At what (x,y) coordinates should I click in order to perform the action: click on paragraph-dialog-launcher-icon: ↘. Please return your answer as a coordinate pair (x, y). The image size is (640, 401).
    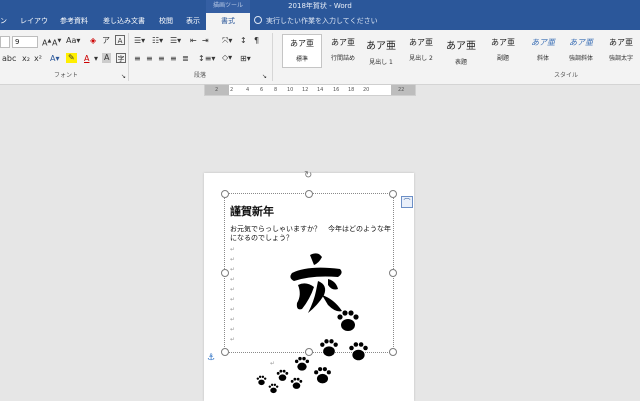
    Looking at the image, I should click on (264, 77).